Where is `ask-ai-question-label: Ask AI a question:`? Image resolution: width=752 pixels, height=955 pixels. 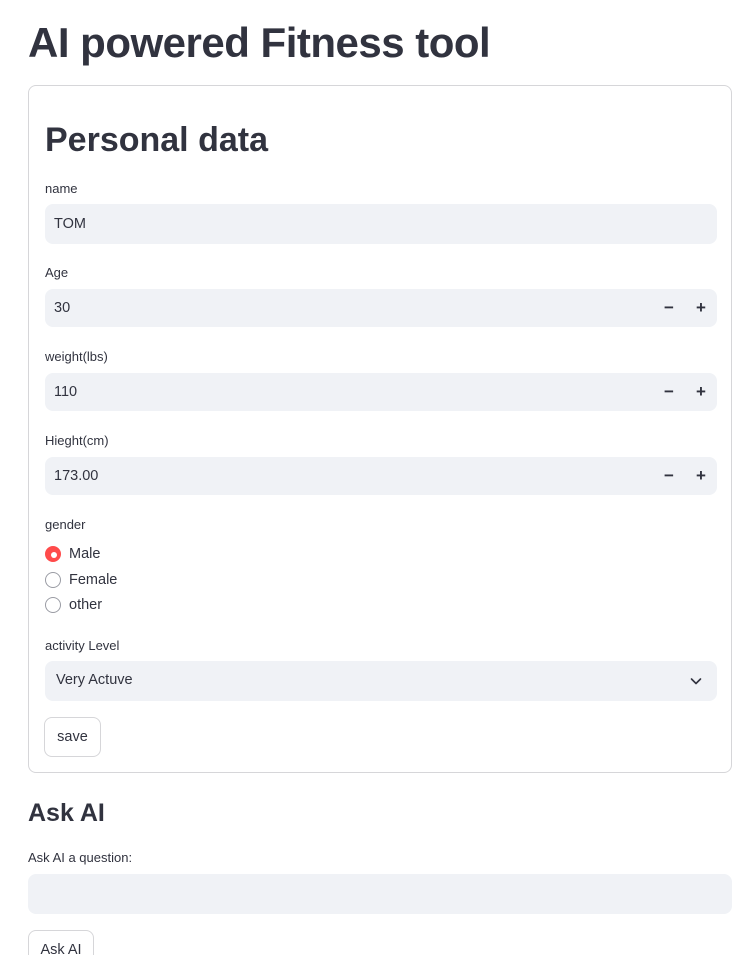
ask-ai-question-label: Ask AI a question: is located at coordinates (80, 857).